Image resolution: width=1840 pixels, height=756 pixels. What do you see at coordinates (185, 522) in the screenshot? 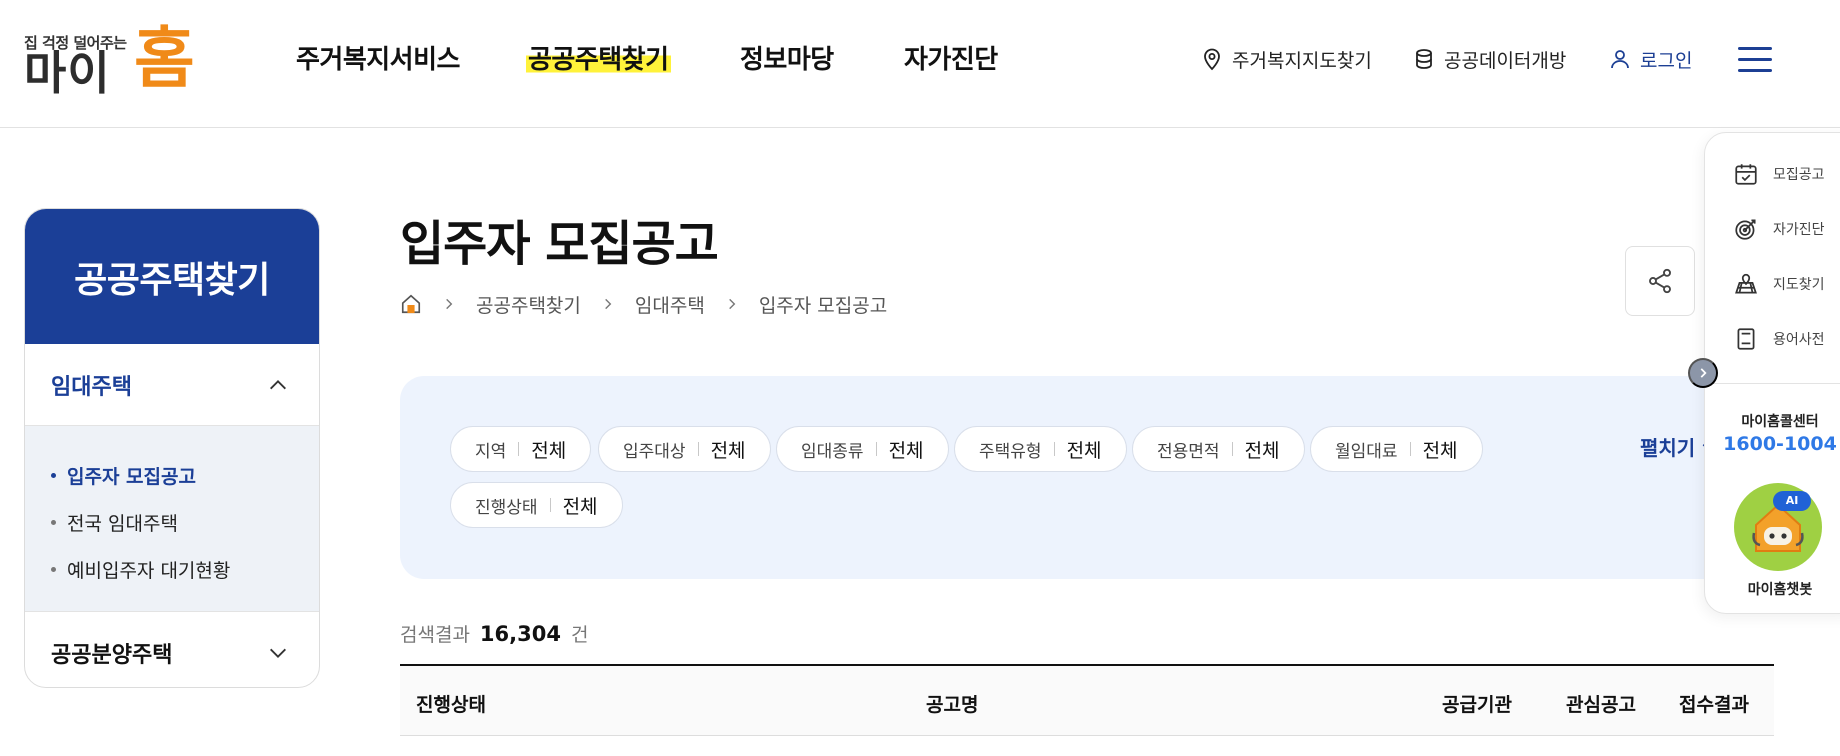
I see `side-nav-item-national-rental: 전국 임대주택` at bounding box center [185, 522].